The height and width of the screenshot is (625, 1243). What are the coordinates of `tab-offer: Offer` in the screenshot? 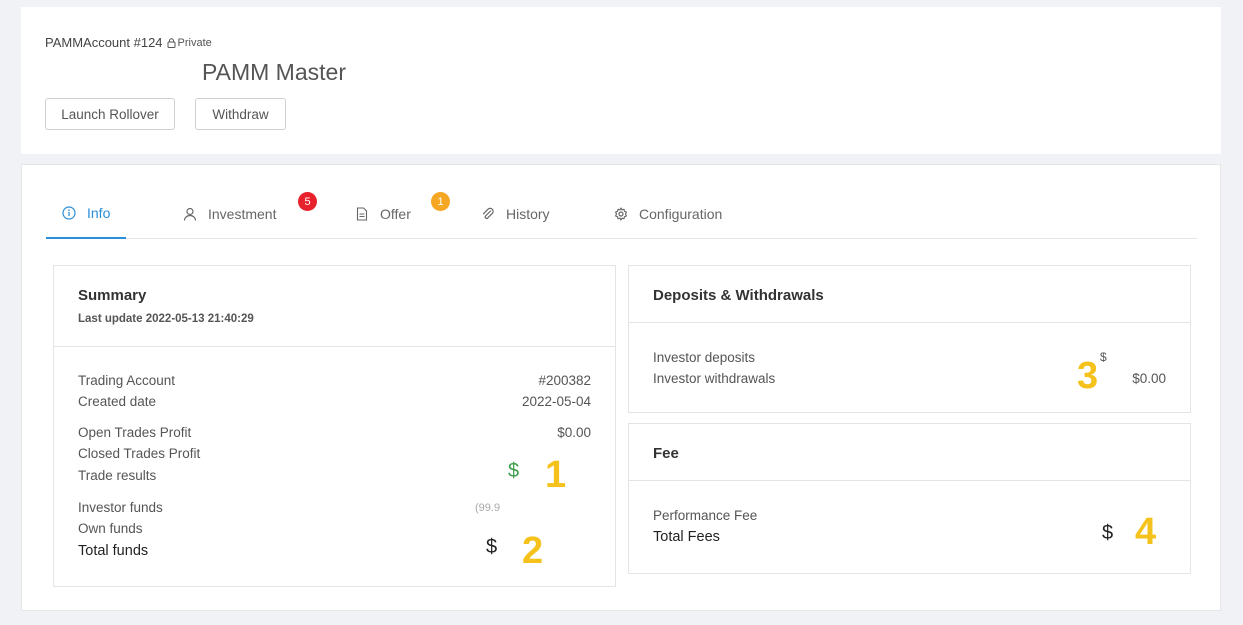 It's located at (383, 214).